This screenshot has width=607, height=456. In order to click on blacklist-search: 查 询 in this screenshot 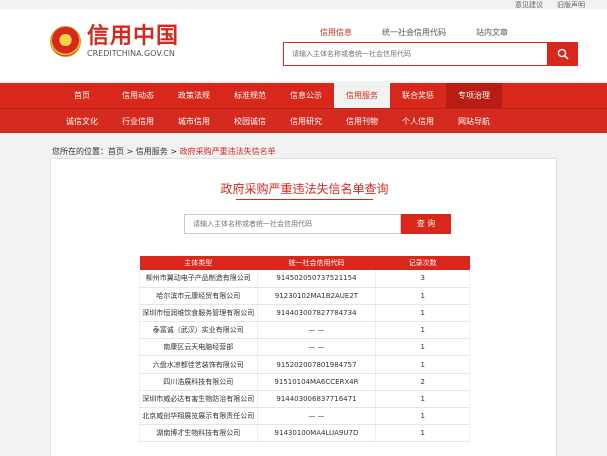, I will do `click(317, 224)`.